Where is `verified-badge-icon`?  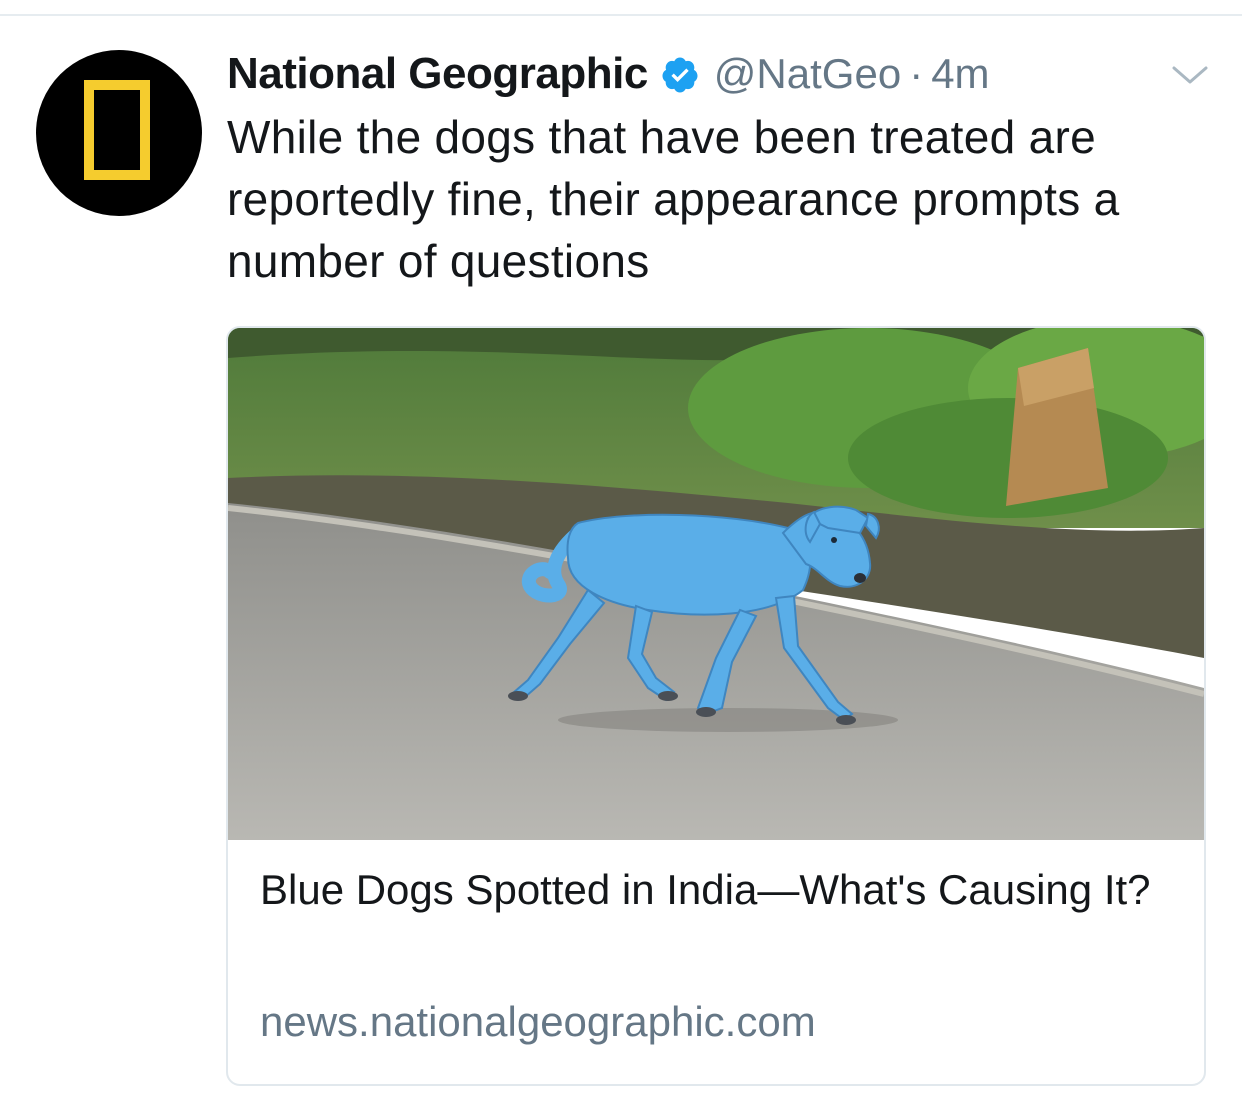 verified-badge-icon is located at coordinates (680, 75).